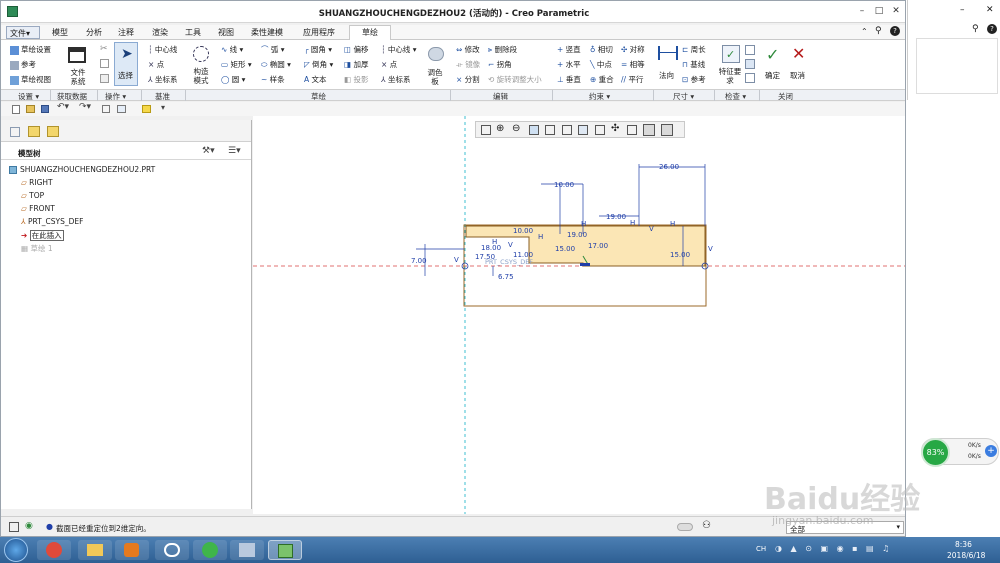  What do you see at coordinates (285, 550) in the screenshot?
I see `creo-taskbar-icon` at bounding box center [285, 550].